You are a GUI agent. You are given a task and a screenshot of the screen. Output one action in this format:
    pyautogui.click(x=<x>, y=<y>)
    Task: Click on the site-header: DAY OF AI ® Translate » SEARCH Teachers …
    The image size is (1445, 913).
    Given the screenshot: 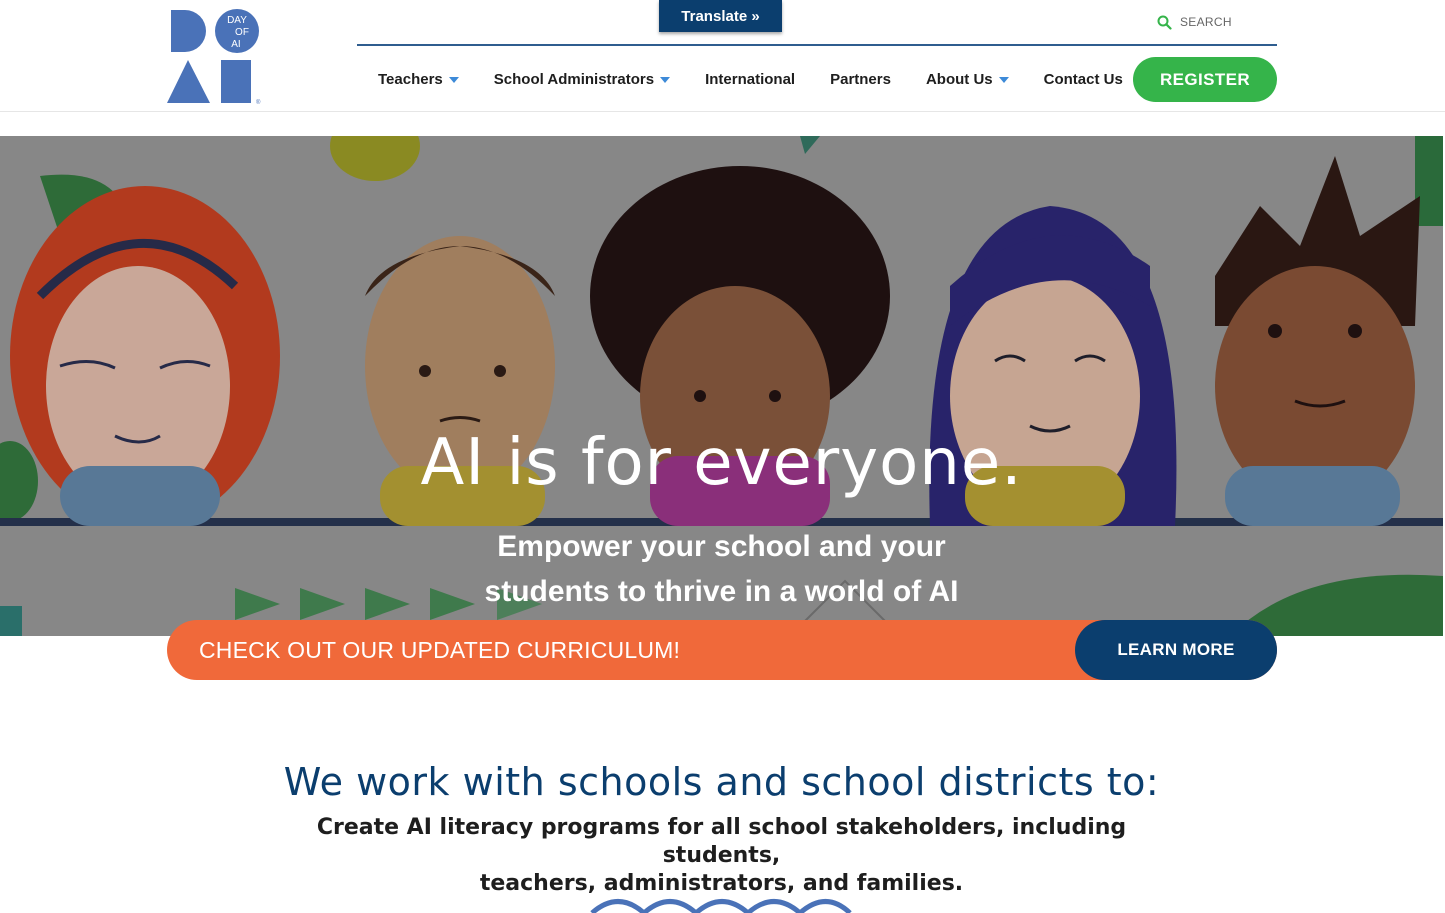 What is the action you would take?
    pyautogui.click(x=722, y=56)
    